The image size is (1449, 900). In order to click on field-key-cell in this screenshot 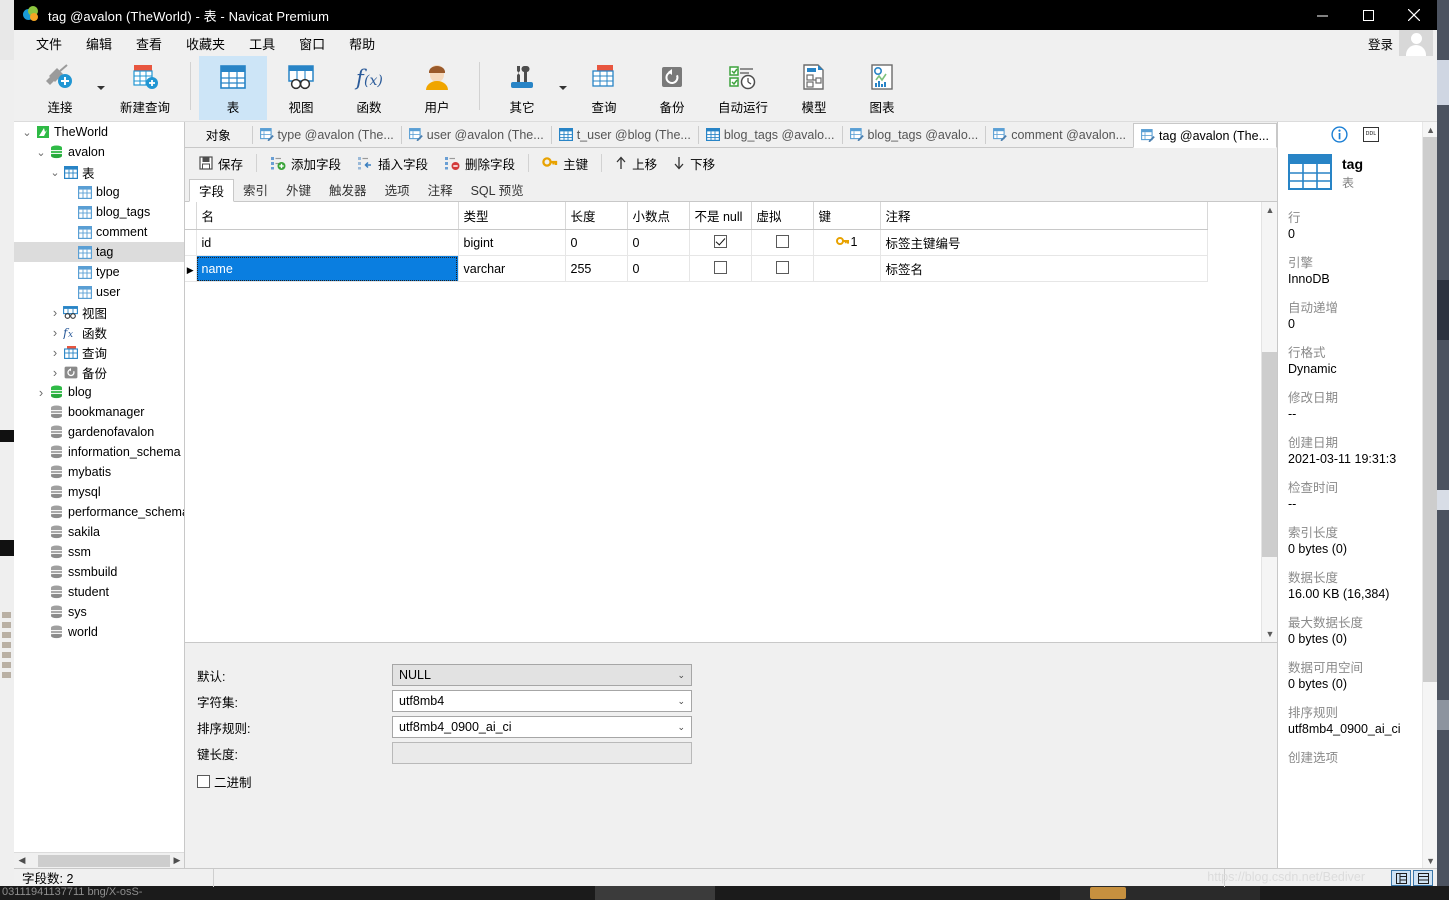, I will do `click(847, 268)`.